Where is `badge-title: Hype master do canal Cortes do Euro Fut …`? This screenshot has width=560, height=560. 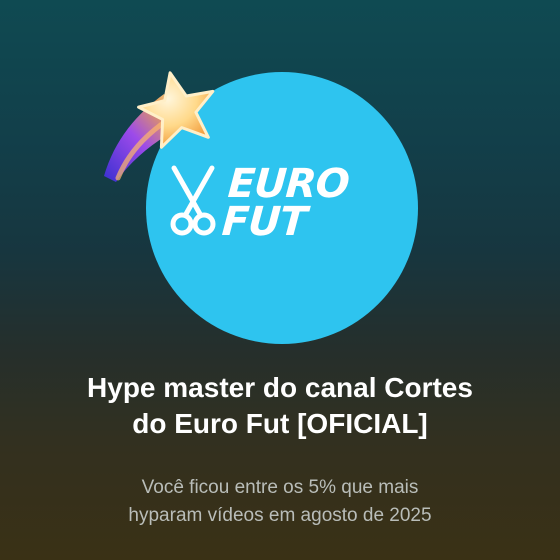 badge-title: Hype master do canal Cortes do Euro Fut … is located at coordinates (280, 406).